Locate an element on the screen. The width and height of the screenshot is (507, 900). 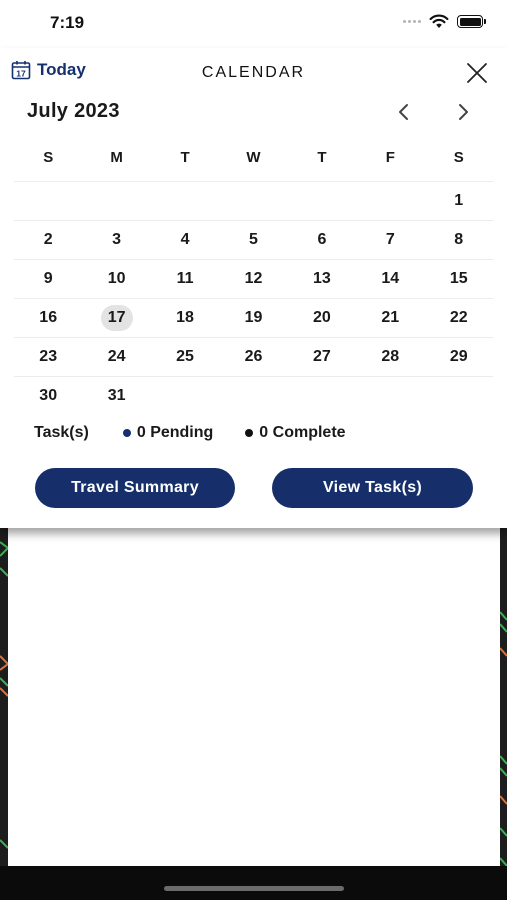
day-number: 8 is located at coordinates (459, 239).